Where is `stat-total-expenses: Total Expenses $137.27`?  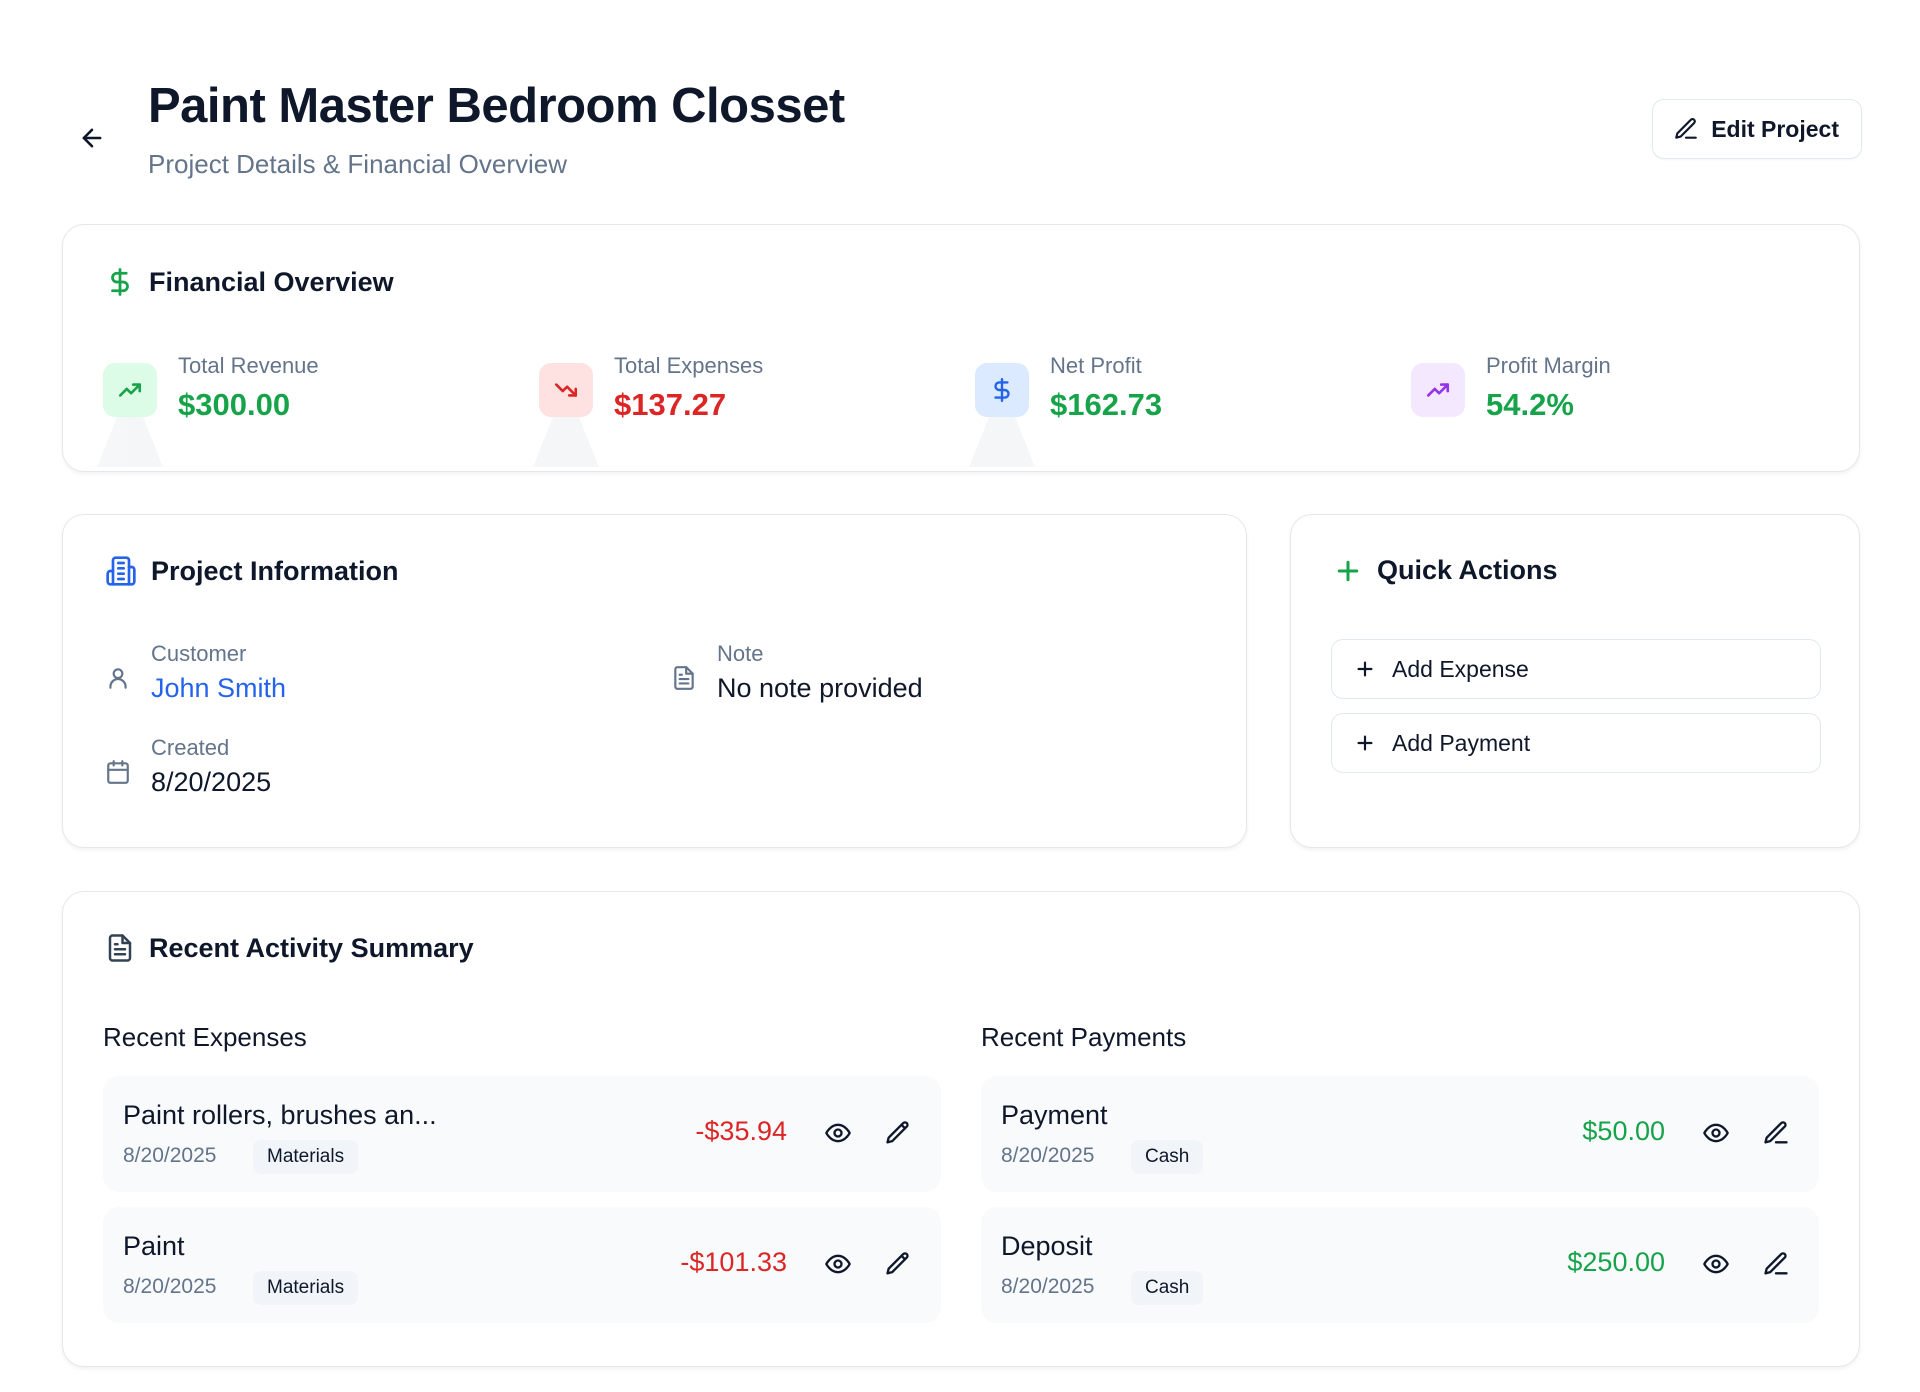 stat-total-expenses: Total Expenses $137.27 is located at coordinates (736, 410).